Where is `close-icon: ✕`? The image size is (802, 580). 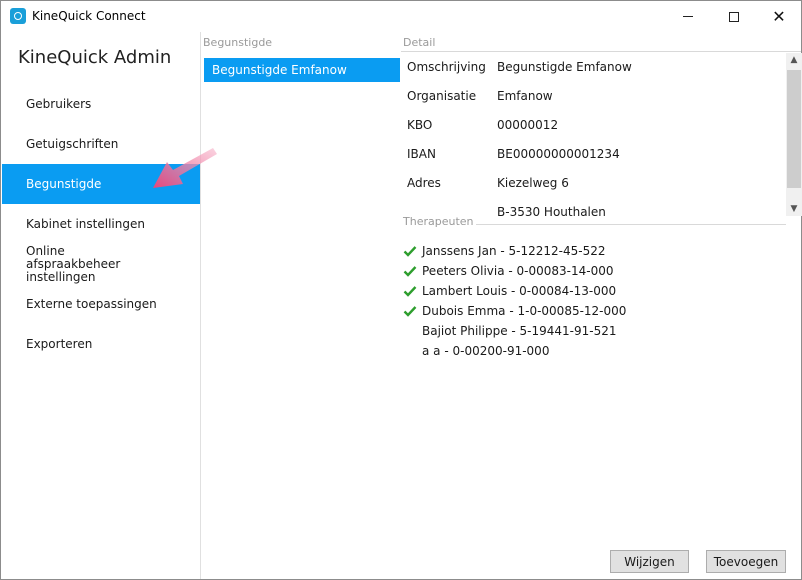
close-icon: ✕ is located at coordinates (779, 16).